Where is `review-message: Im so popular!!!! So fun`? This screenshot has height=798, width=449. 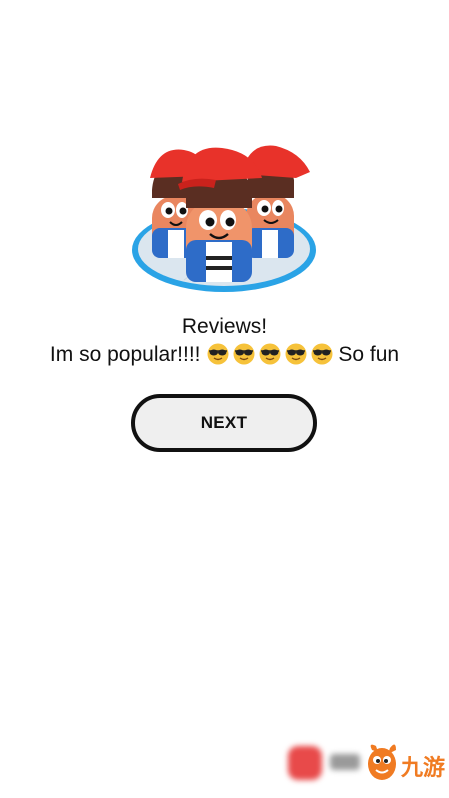 review-message: Im so popular!!!! So fun is located at coordinates (224, 357).